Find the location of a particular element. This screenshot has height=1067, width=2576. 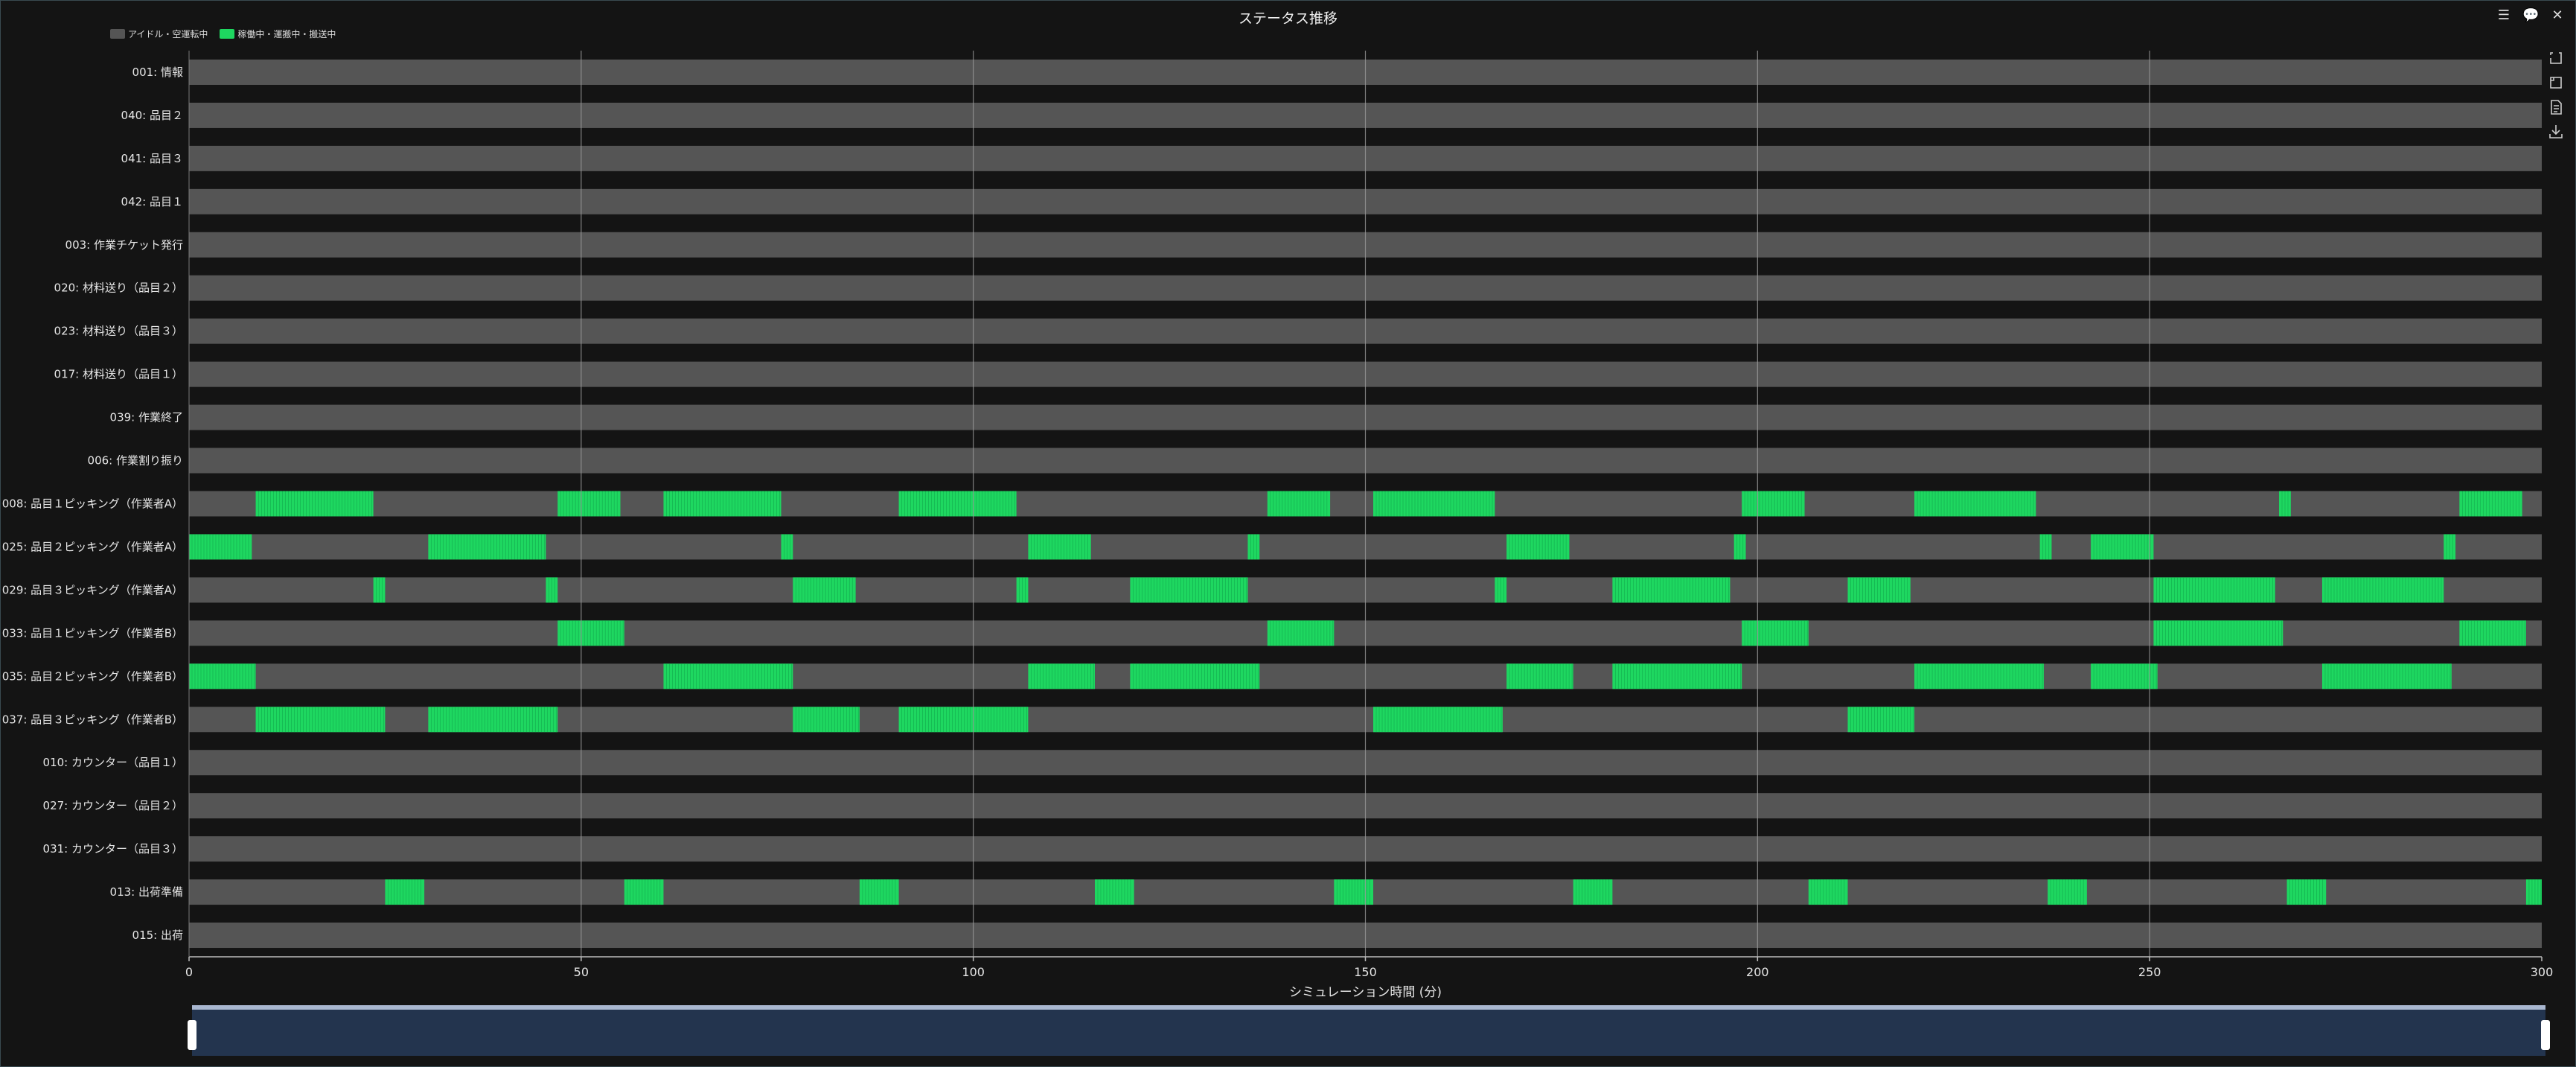

y-axis-label: 040: 品目２ is located at coordinates (152, 115).